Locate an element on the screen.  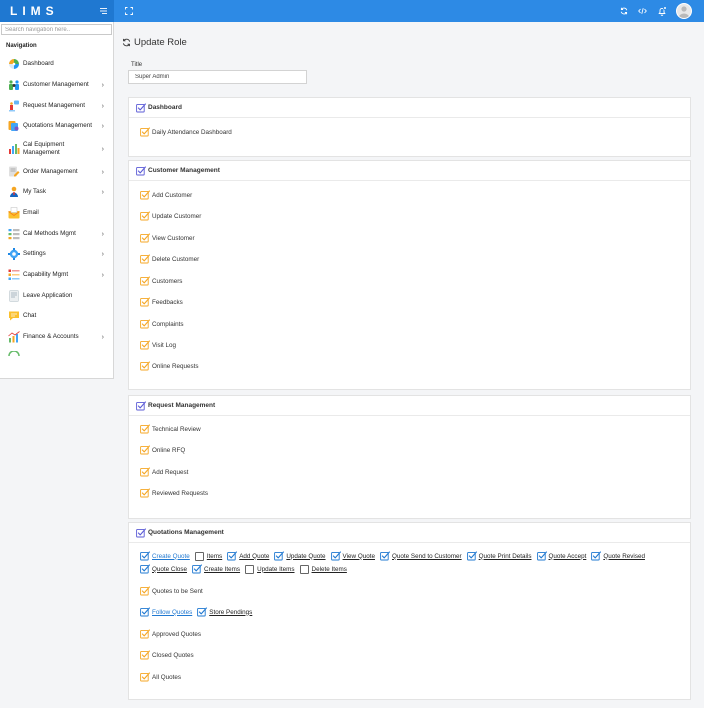
refresh-icon is located at coordinates (623, 11).